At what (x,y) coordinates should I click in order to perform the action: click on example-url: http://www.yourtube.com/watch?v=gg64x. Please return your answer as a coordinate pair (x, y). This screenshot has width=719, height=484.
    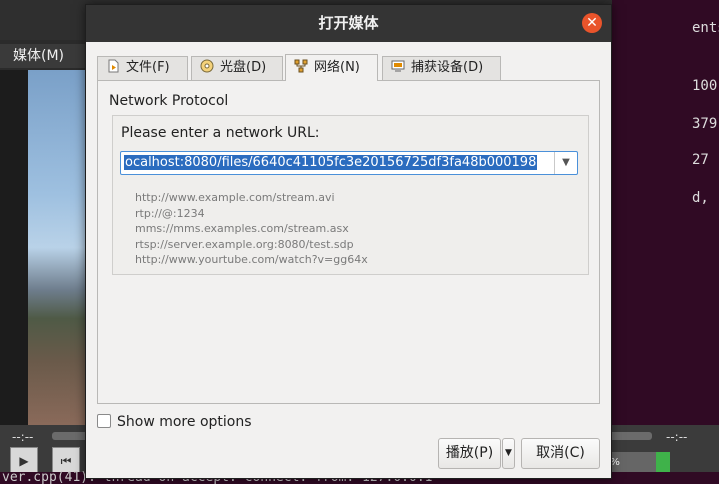
    Looking at the image, I should click on (251, 259).